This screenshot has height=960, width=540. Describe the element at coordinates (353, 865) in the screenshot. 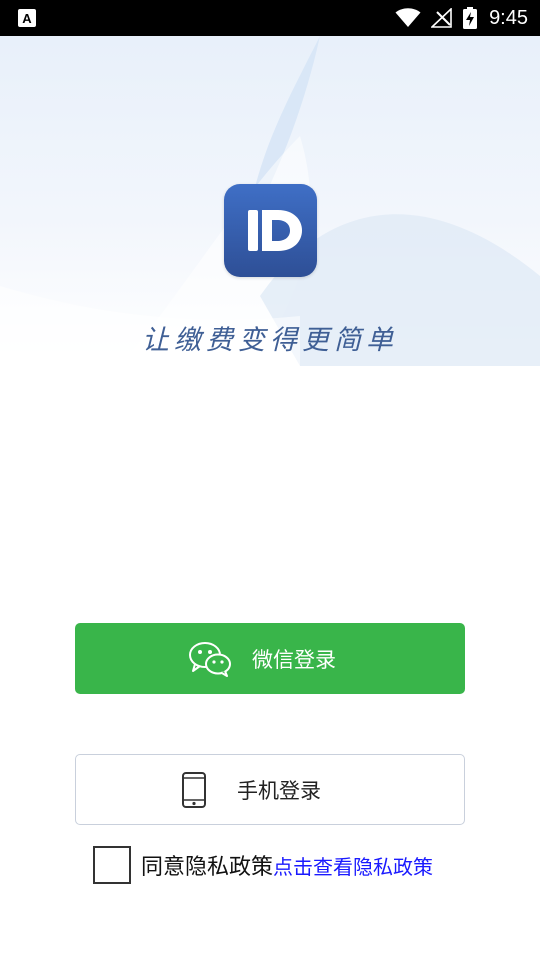

I see `privacy-policy-link: 点击查看隐私政策` at that location.